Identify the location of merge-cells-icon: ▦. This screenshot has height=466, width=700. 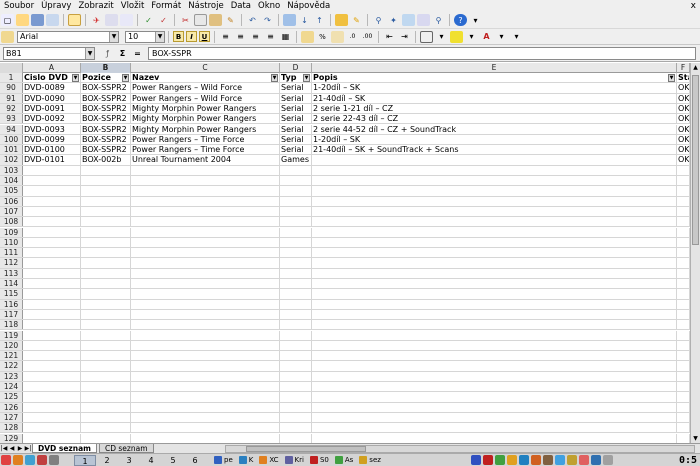
(285, 37).